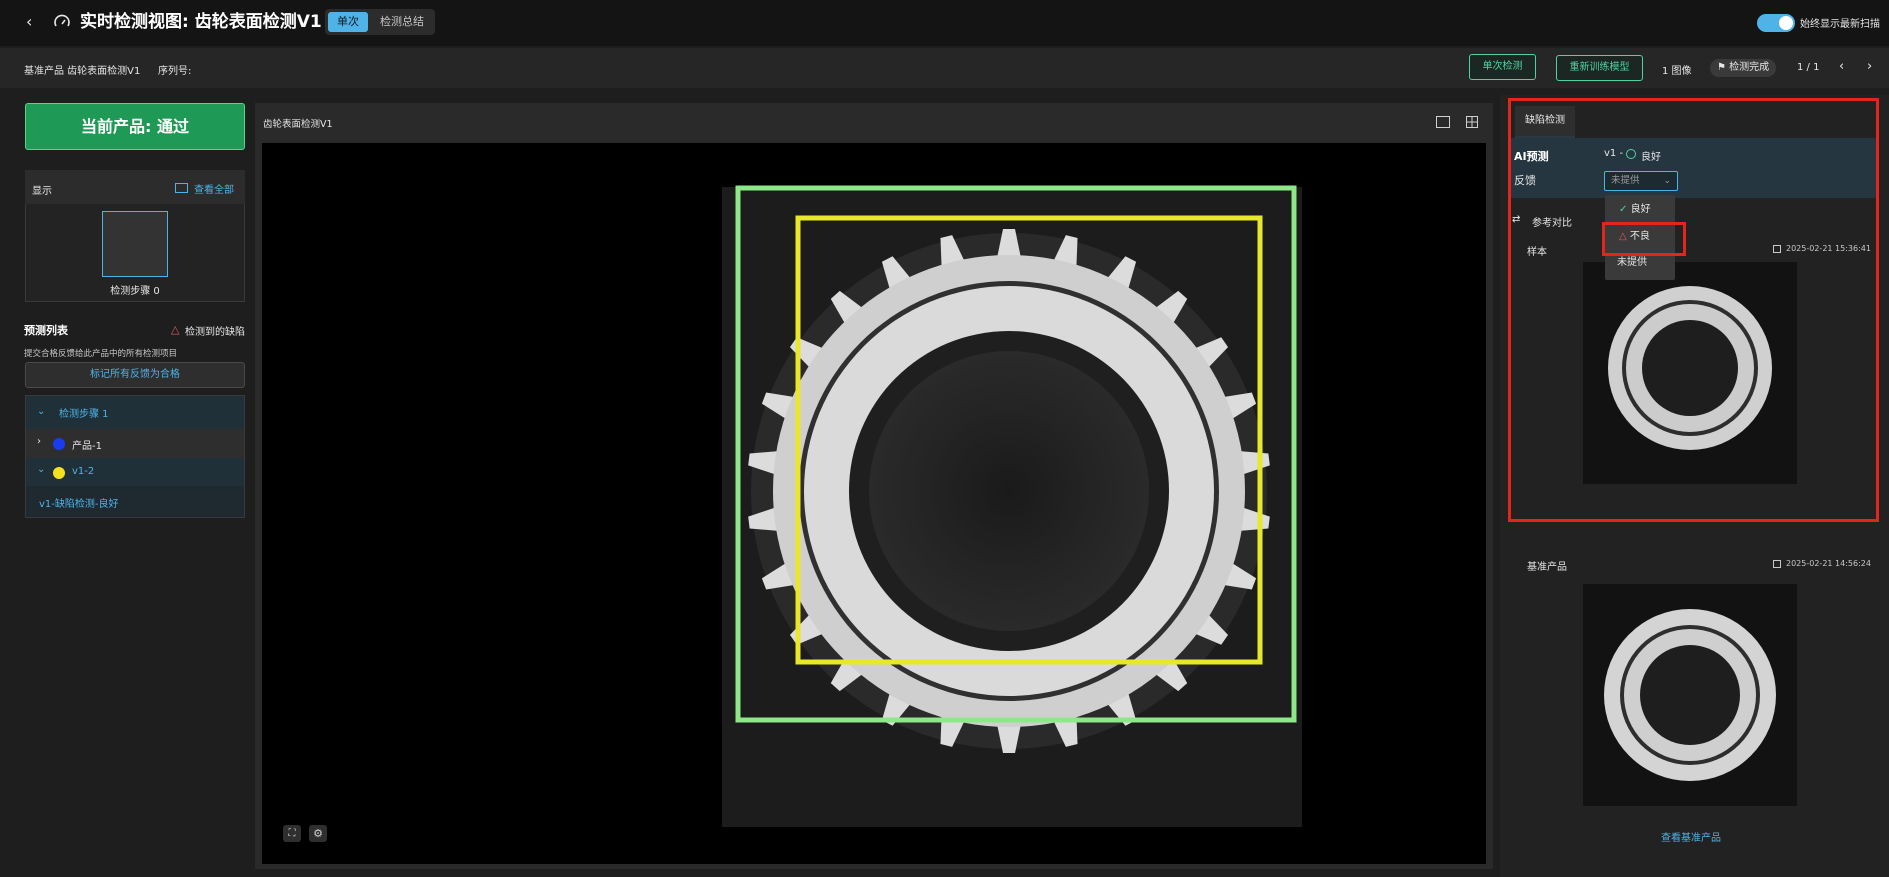 Image resolution: width=1889 pixels, height=877 pixels. What do you see at coordinates (292, 833) in the screenshot?
I see `fit-screen-icon: ⛶` at bounding box center [292, 833].